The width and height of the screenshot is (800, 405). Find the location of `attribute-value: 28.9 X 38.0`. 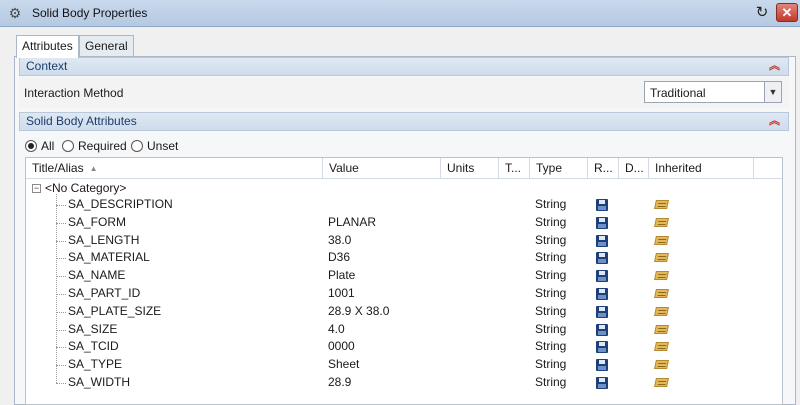

attribute-value: 28.9 X 38.0 is located at coordinates (358, 311).